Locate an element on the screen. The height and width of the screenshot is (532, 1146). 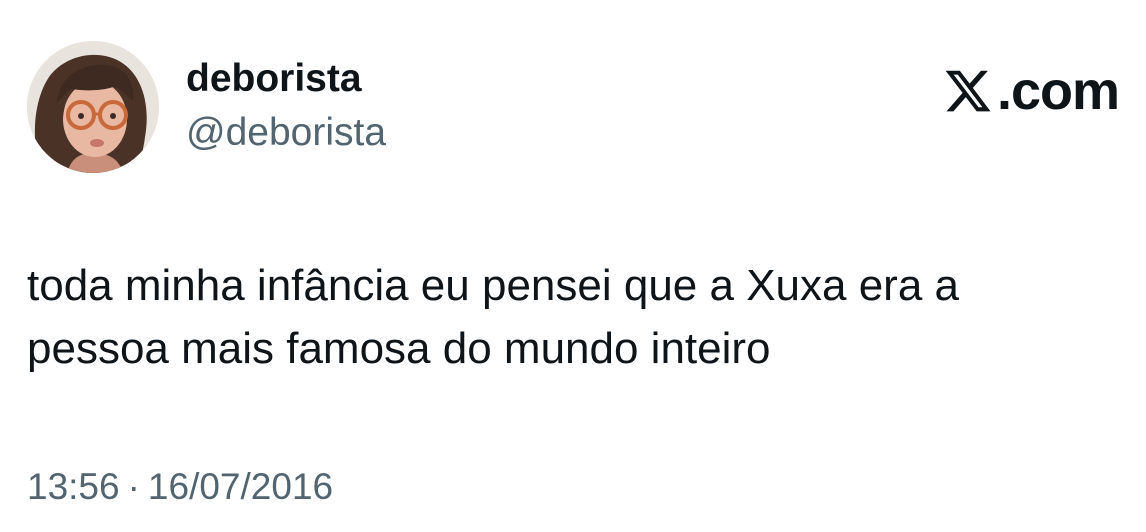
author-handle: @deborista is located at coordinates (286, 133).